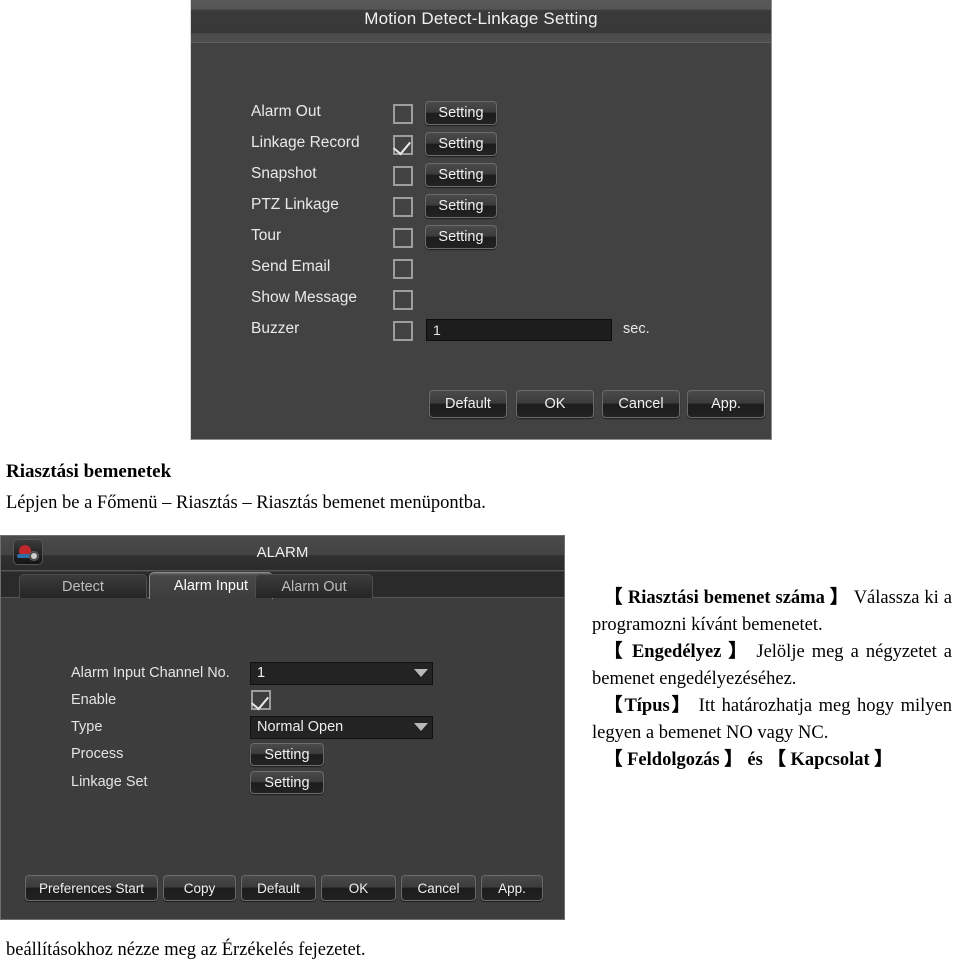 The image size is (960, 969). Describe the element at coordinates (403, 114) in the screenshot. I see `checkbox-alarm-out` at that location.